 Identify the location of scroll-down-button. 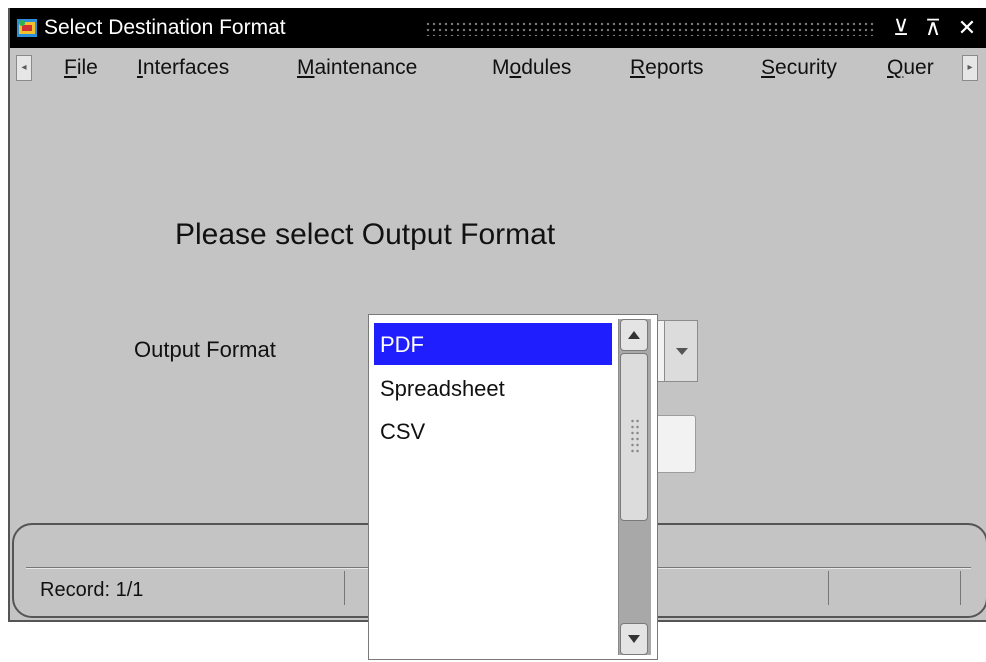
(634, 639).